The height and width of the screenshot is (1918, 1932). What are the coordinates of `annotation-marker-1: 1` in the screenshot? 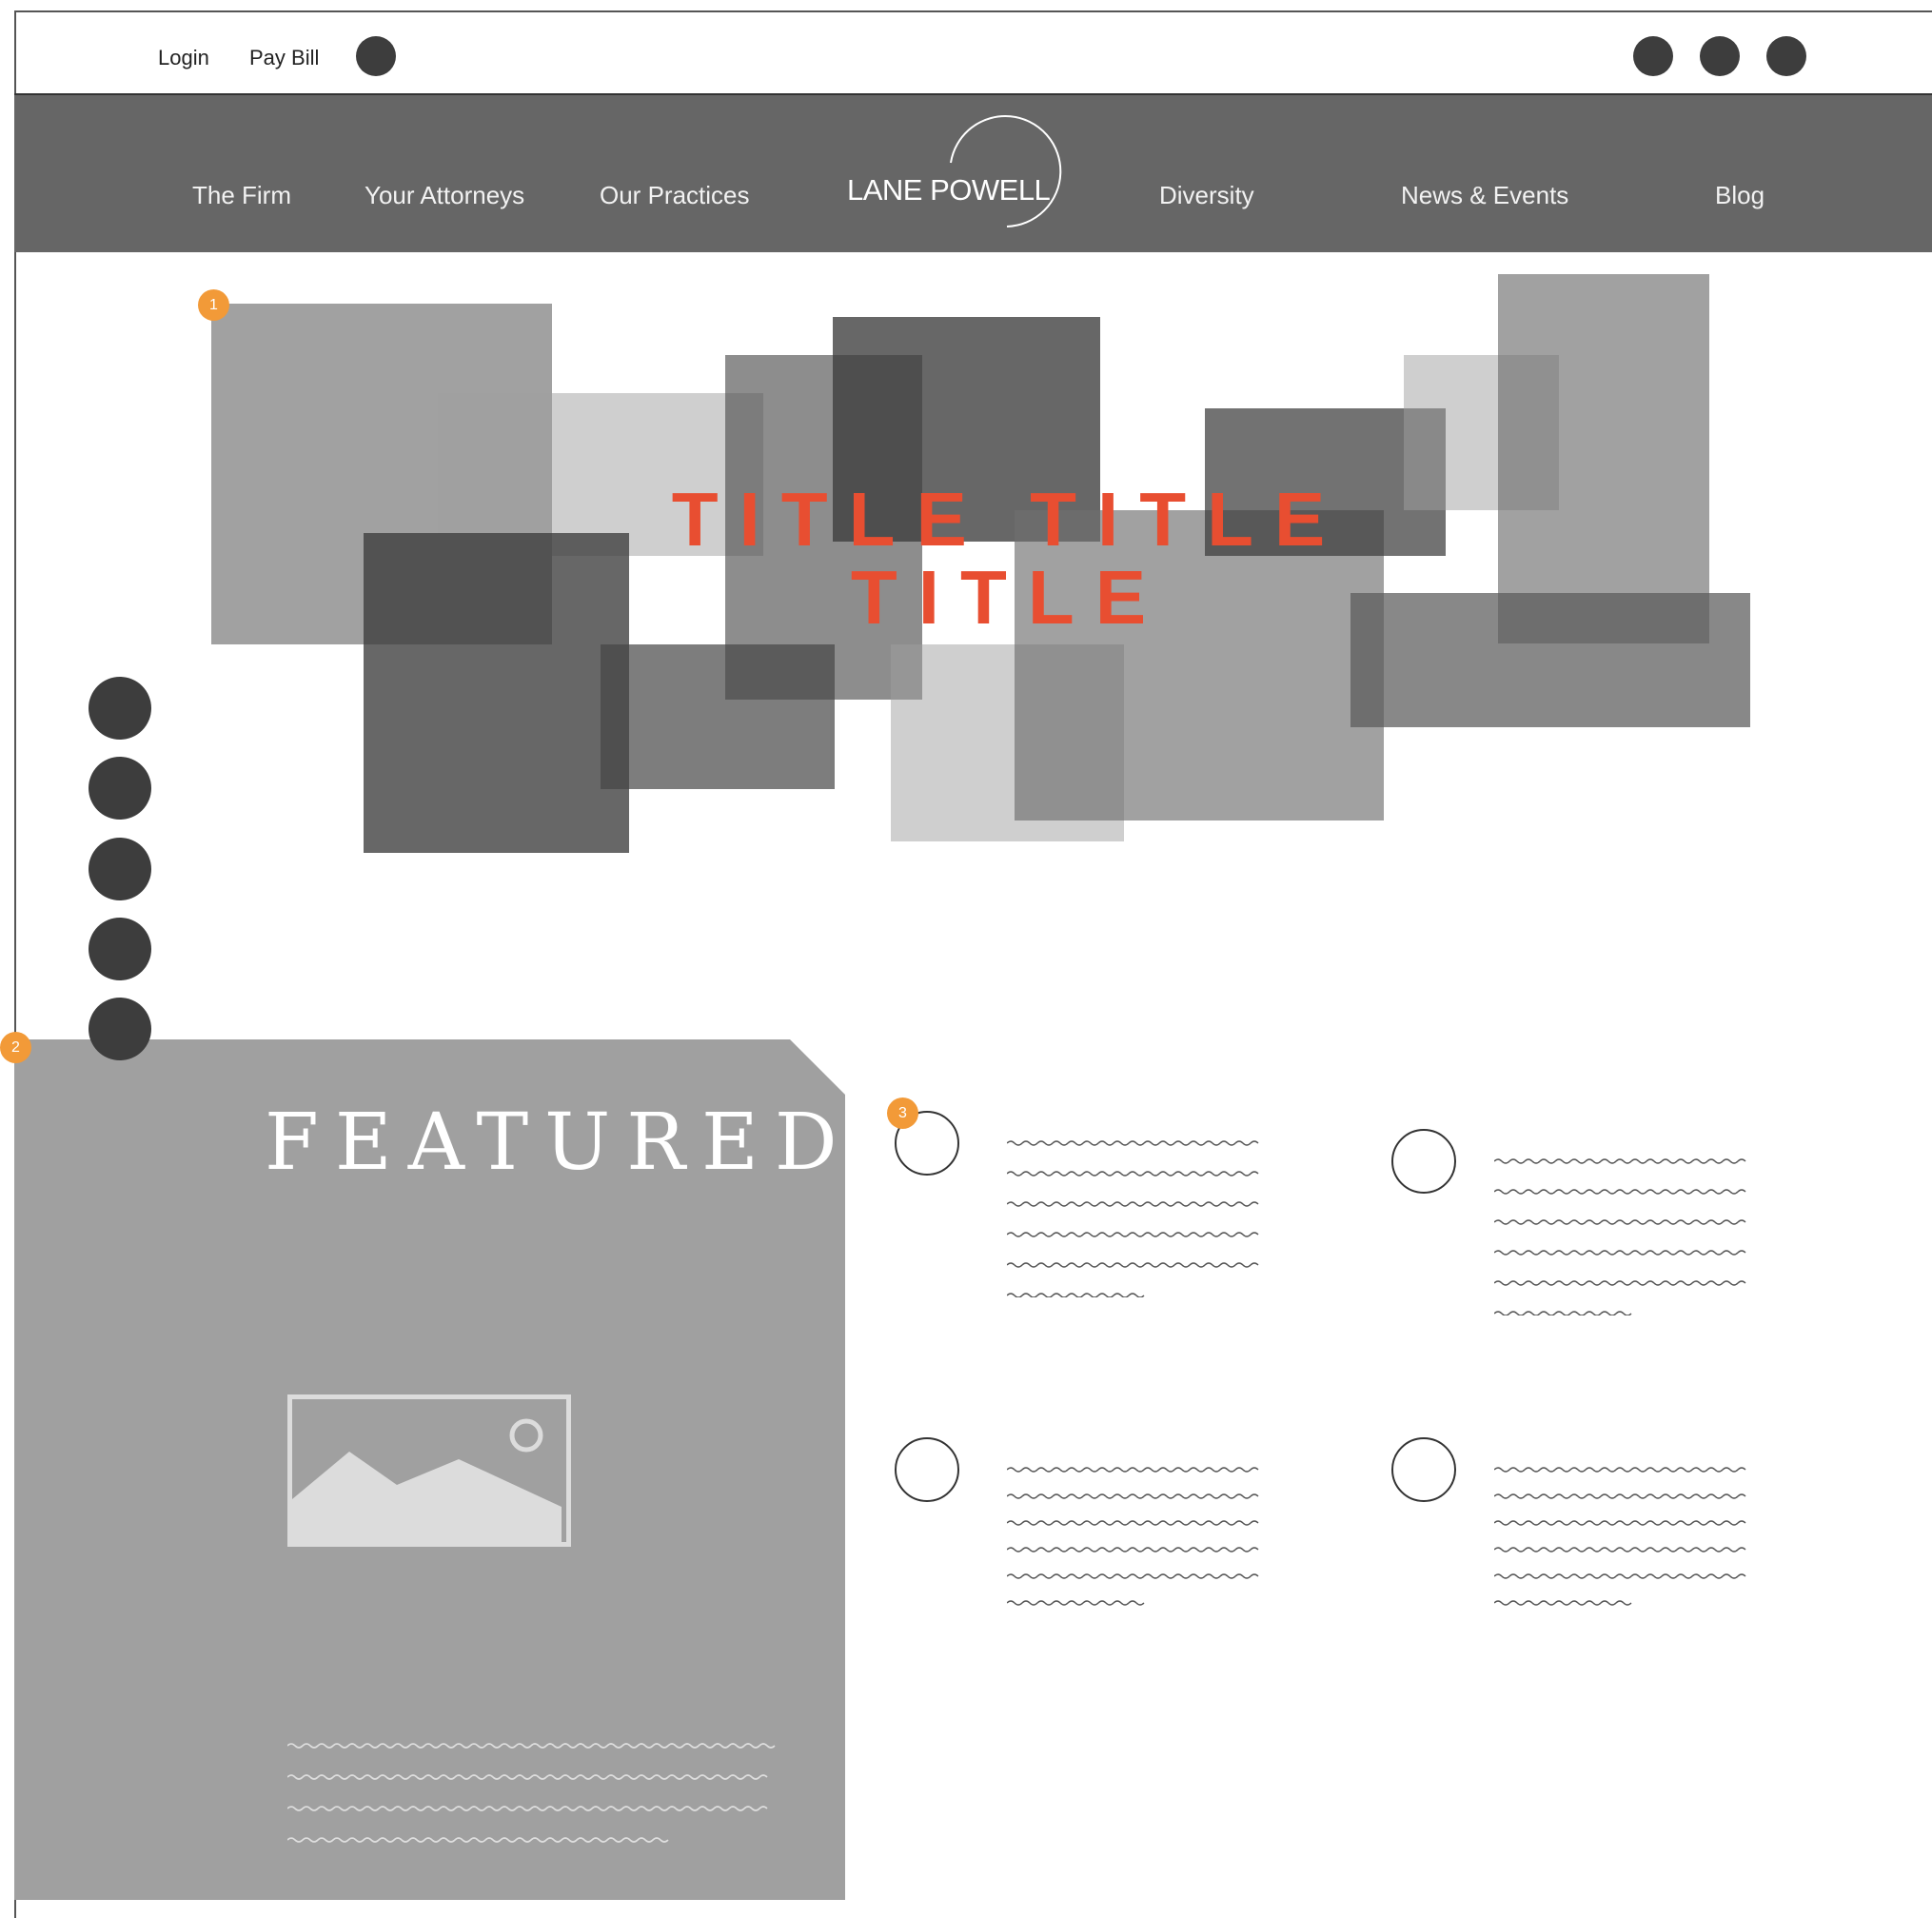 It's located at (213, 305).